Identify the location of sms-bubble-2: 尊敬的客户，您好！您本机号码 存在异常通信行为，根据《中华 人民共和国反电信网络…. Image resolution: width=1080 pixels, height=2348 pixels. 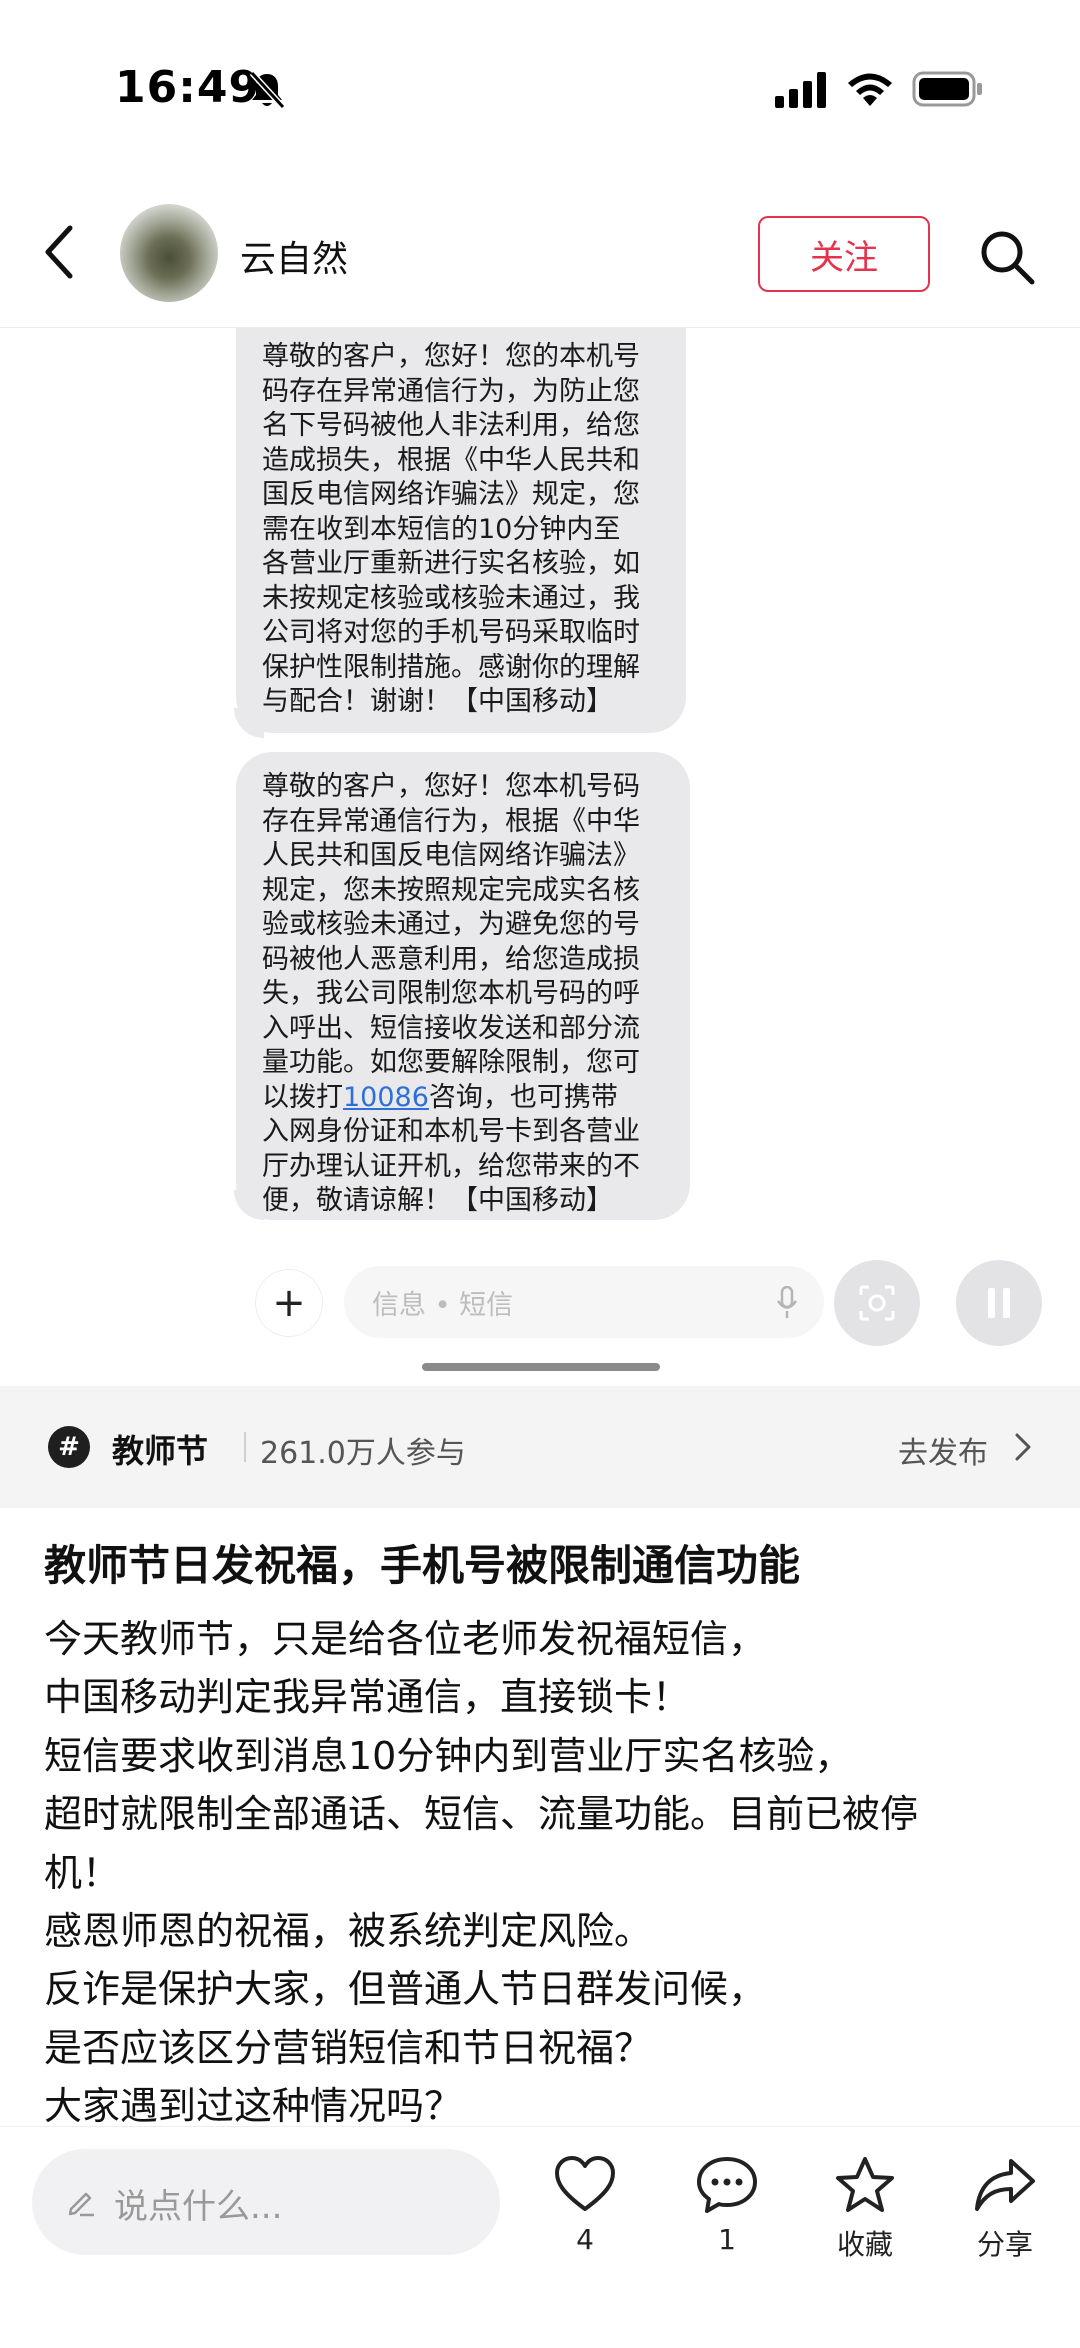
(463, 986).